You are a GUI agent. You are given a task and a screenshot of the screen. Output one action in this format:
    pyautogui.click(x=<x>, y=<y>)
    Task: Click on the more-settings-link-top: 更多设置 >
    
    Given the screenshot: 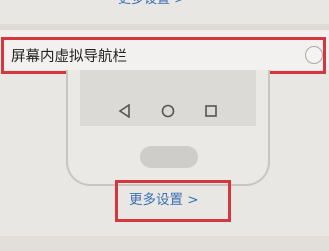 What is the action you would take?
    pyautogui.click(x=151, y=4)
    